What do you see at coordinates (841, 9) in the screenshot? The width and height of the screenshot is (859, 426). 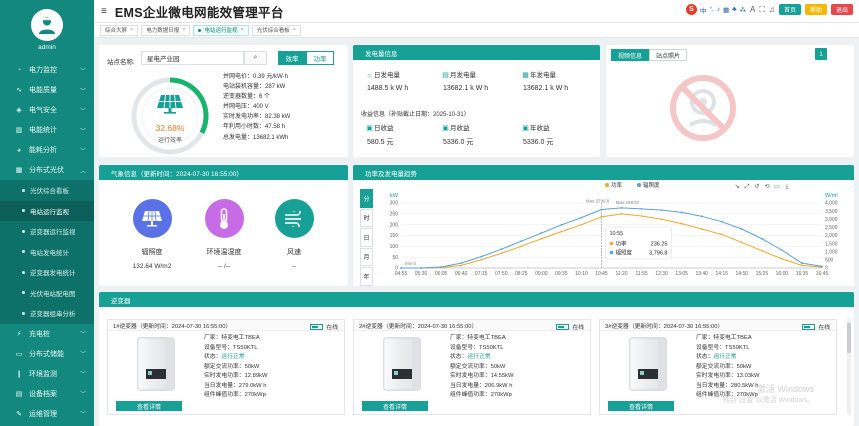 I see `logout-button: 退出` at bounding box center [841, 9].